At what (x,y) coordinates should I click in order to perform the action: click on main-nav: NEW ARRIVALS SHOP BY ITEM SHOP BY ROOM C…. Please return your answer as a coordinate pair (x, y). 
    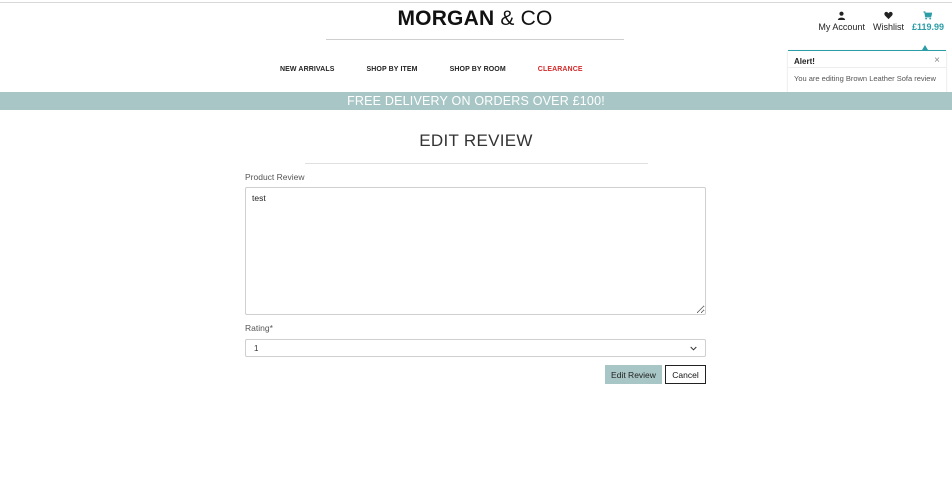
    Looking at the image, I should click on (431, 69).